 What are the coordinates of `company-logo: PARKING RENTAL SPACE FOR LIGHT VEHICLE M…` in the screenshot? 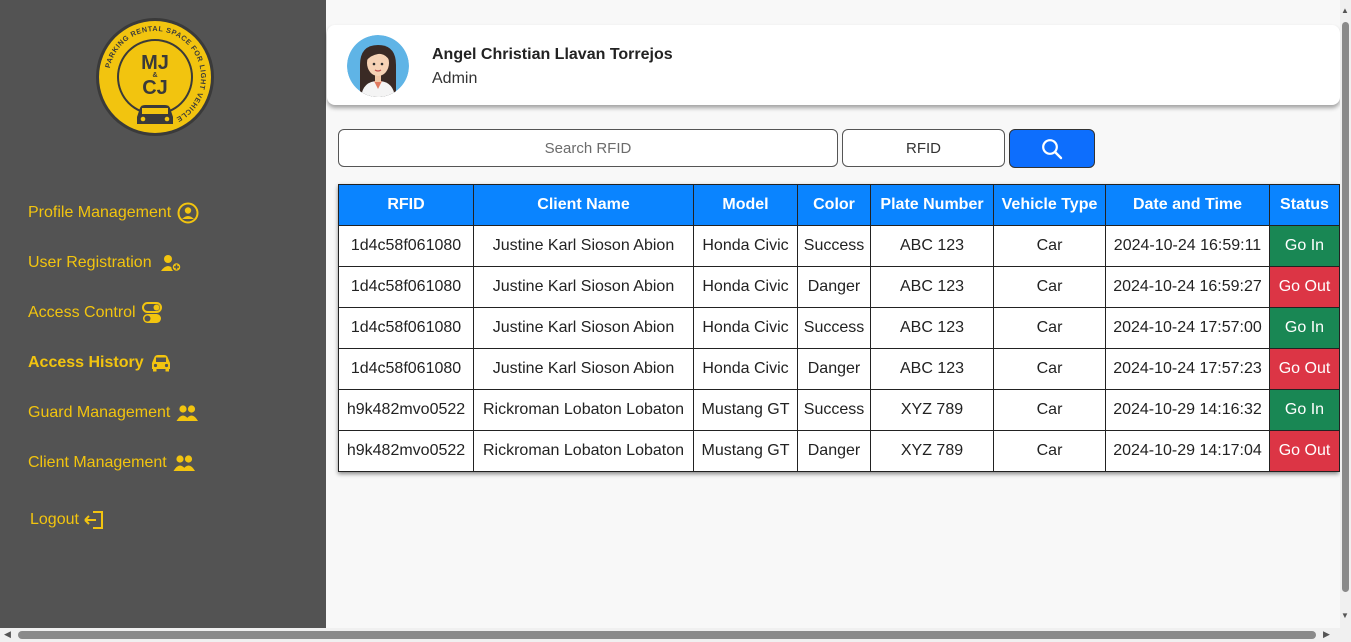 It's located at (155, 77).